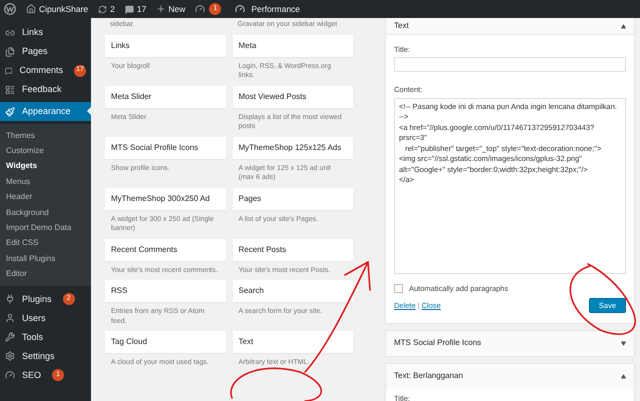 The image size is (640, 401). I want to click on submenu-item: Header, so click(45, 197).